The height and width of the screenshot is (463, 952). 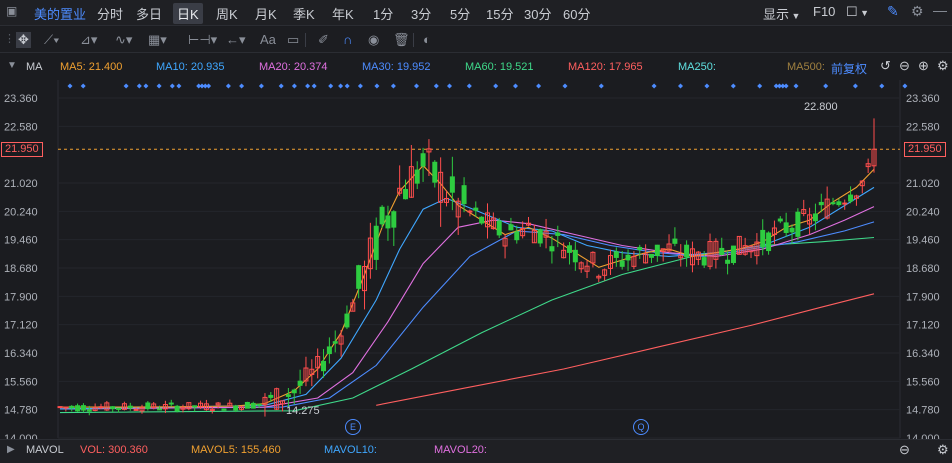 I want to click on y-tick-label-right: 18.680, so click(x=923, y=269).